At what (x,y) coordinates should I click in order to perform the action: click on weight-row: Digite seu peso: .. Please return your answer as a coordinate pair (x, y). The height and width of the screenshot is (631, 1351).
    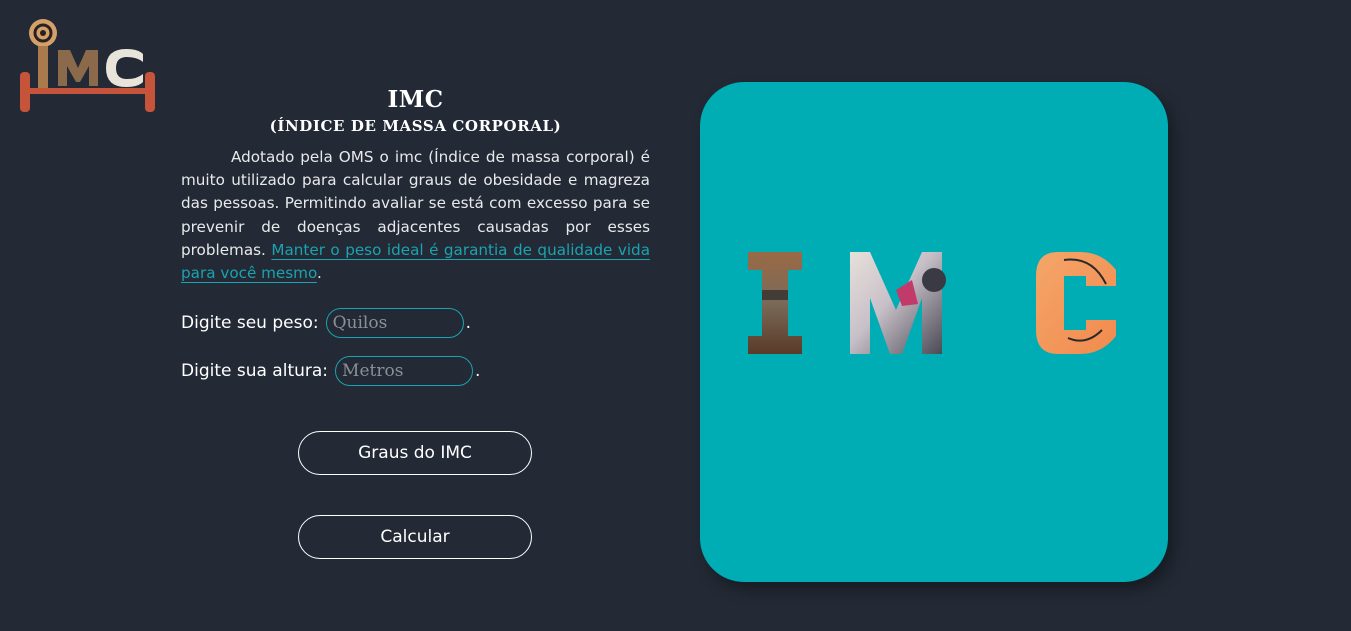
    Looking at the image, I should click on (415, 323).